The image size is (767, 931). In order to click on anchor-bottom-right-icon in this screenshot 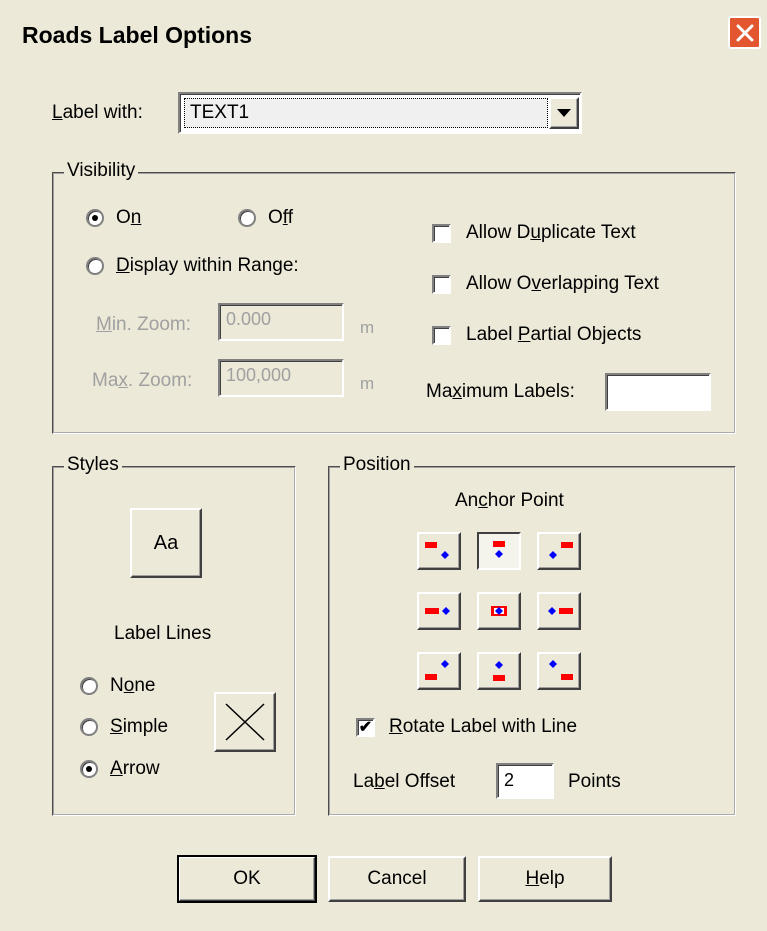, I will do `click(561, 670)`.